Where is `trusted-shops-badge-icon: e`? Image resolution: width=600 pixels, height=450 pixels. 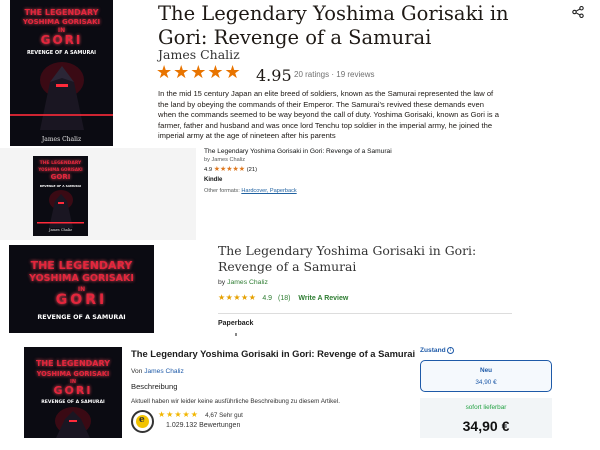
trusted-shops-badge-icon: e is located at coordinates (142, 421).